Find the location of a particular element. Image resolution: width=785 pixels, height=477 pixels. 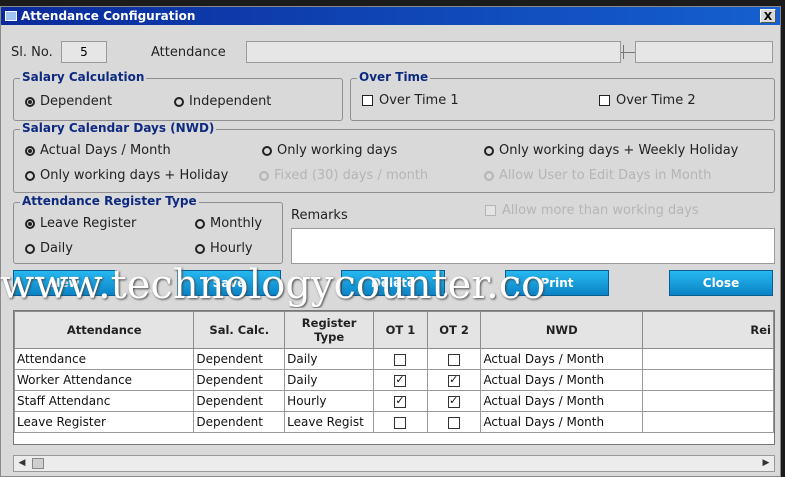

col-register-type-header: Register Type is located at coordinates (329, 330).